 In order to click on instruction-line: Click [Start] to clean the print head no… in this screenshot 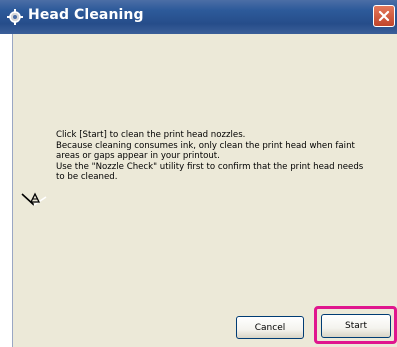, I will do `click(151, 135)`.